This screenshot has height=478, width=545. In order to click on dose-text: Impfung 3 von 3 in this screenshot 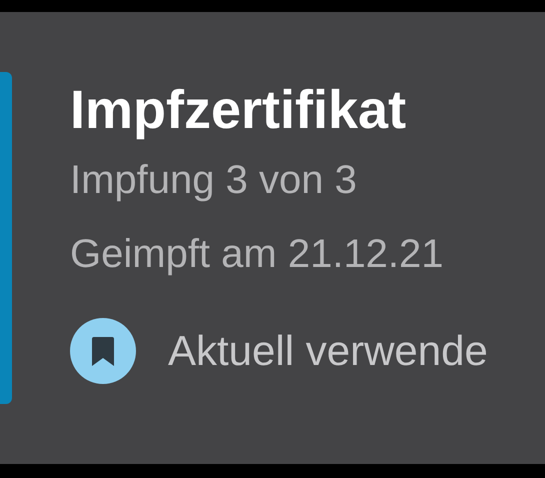, I will do `click(214, 180)`.